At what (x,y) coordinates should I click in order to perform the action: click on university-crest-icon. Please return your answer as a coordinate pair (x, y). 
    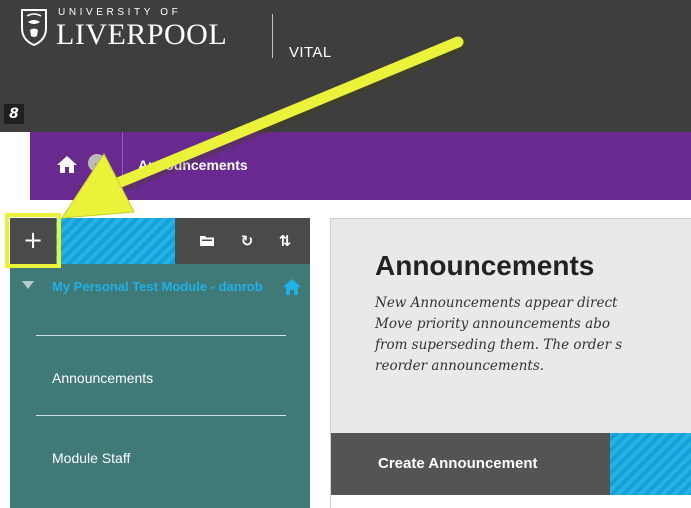
    Looking at the image, I should click on (34, 27).